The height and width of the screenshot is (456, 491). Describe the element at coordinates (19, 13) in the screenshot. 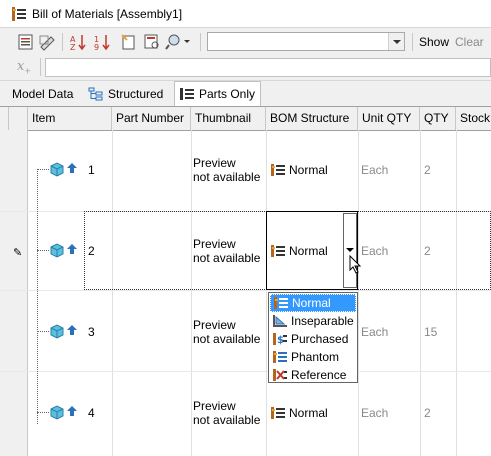

I see `bom-icon` at that location.